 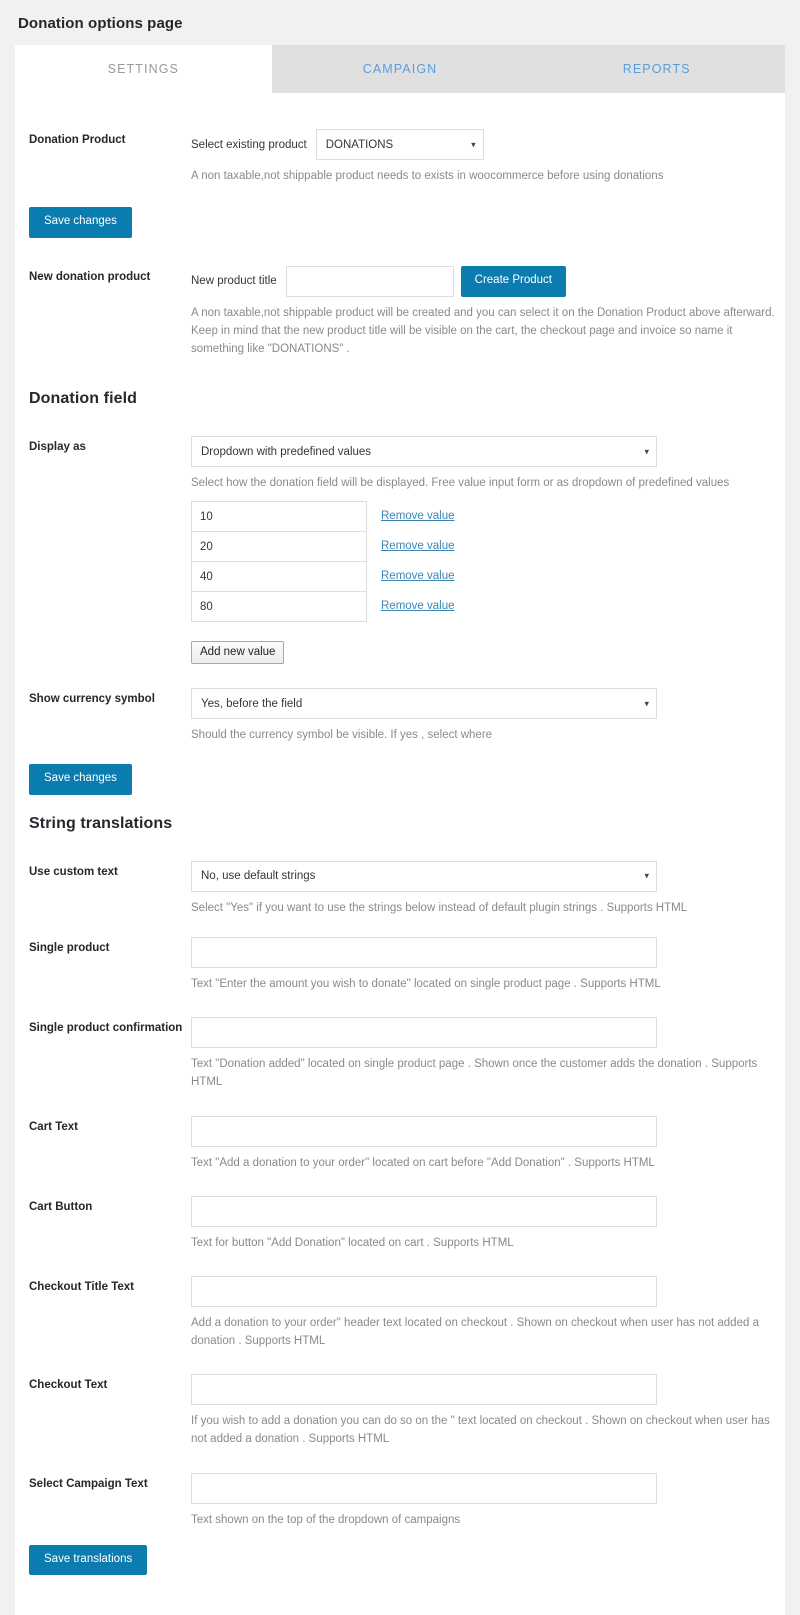 I want to click on add-new-value-button: Add new value, so click(x=238, y=653).